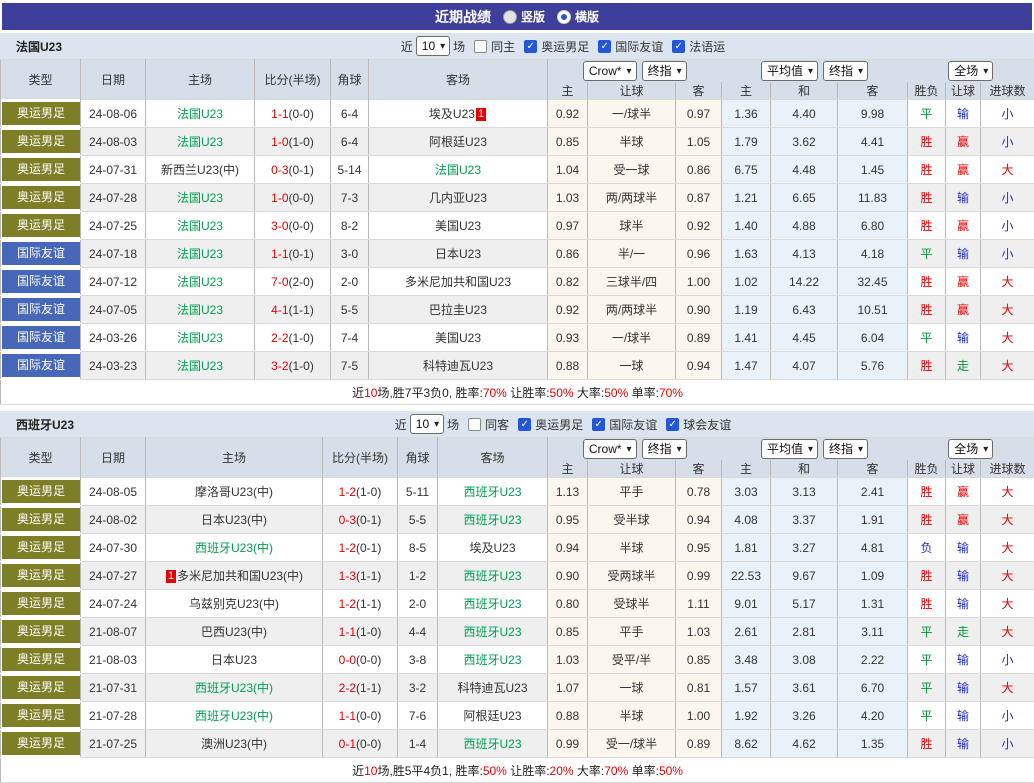  What do you see at coordinates (632, 198) in the screenshot?
I see `odds-handicap: 两/两球半` at bounding box center [632, 198].